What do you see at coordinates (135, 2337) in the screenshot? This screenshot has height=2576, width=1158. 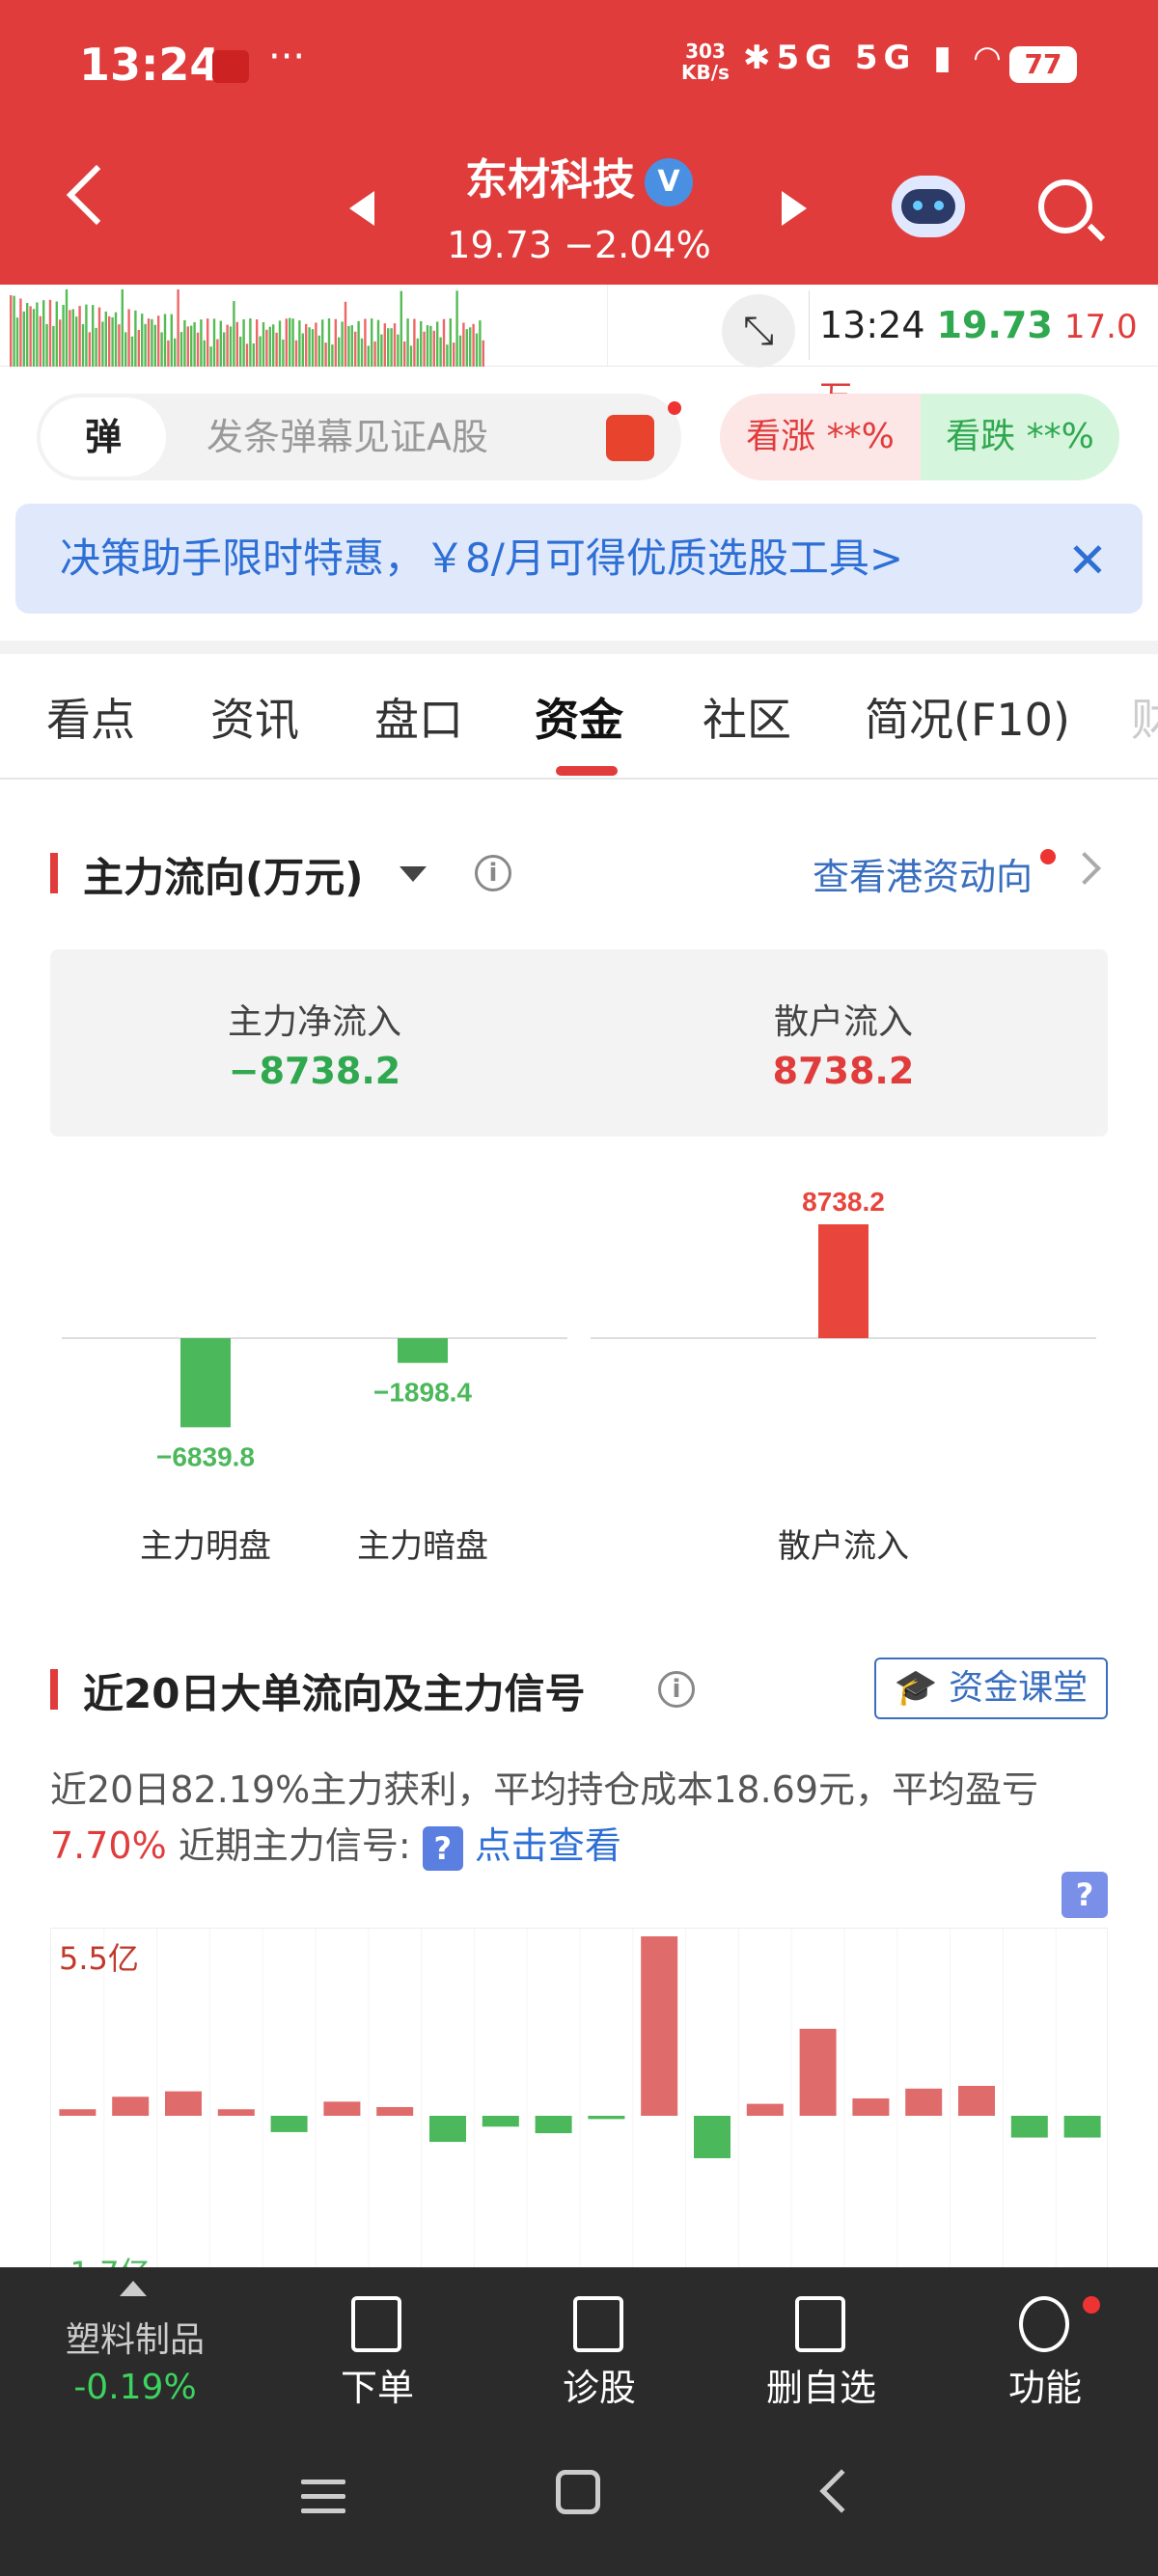 I see `sector-name: 塑料制品` at bounding box center [135, 2337].